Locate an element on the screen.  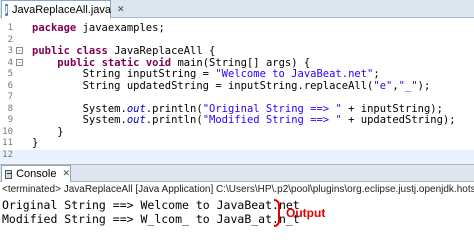
line-number: 4 is located at coordinates (10, 62).